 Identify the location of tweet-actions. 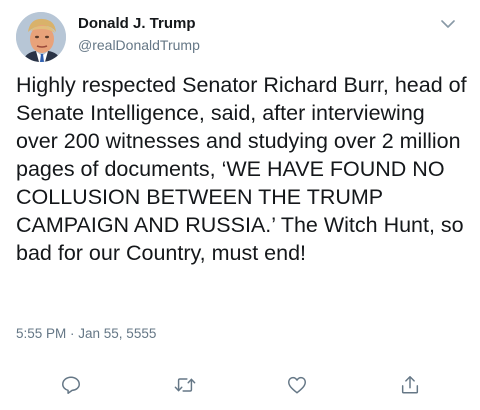
(240, 385).